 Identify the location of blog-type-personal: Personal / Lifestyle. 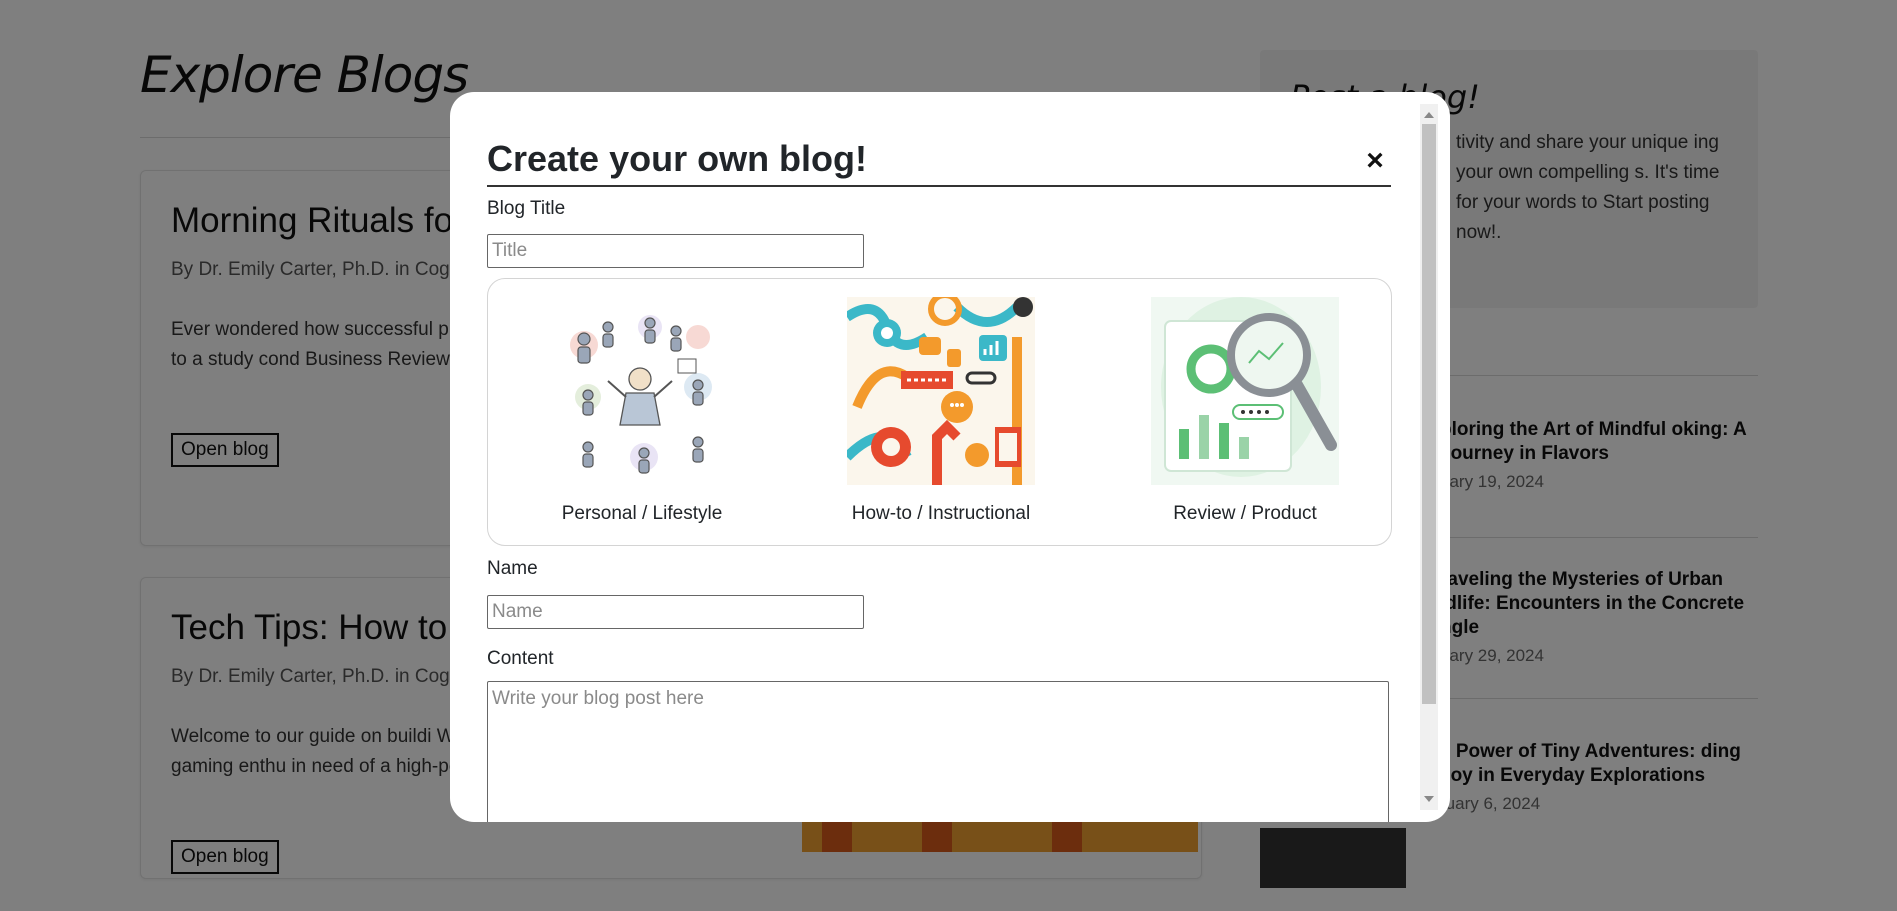
(642, 411).